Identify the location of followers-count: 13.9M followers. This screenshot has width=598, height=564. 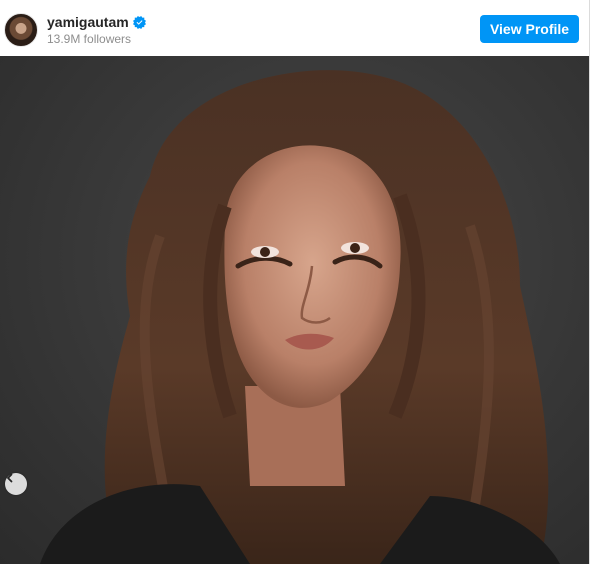
(89, 39).